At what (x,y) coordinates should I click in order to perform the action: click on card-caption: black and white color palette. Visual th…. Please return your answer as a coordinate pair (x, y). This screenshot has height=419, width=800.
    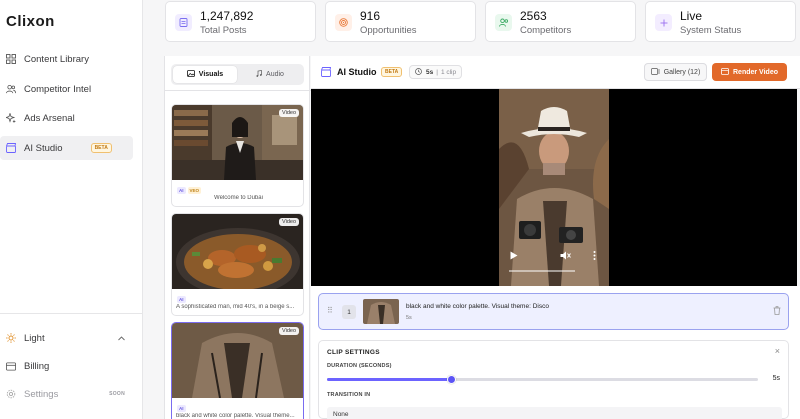
    Looking at the image, I should click on (235, 416).